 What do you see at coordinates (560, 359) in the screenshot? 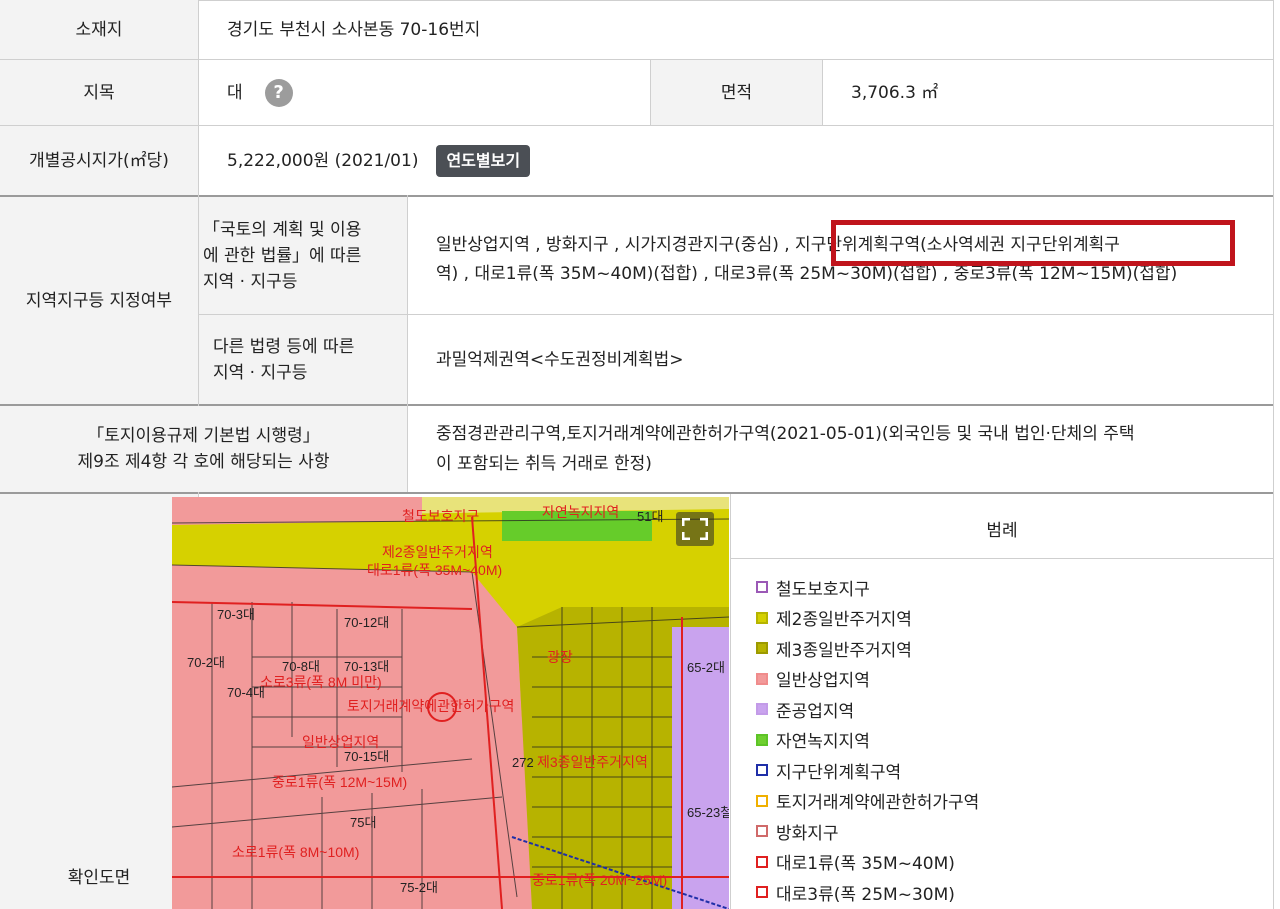
I see `zoning-sub2-value-text: 과밀억제권역<수도권정비계획법>` at bounding box center [560, 359].